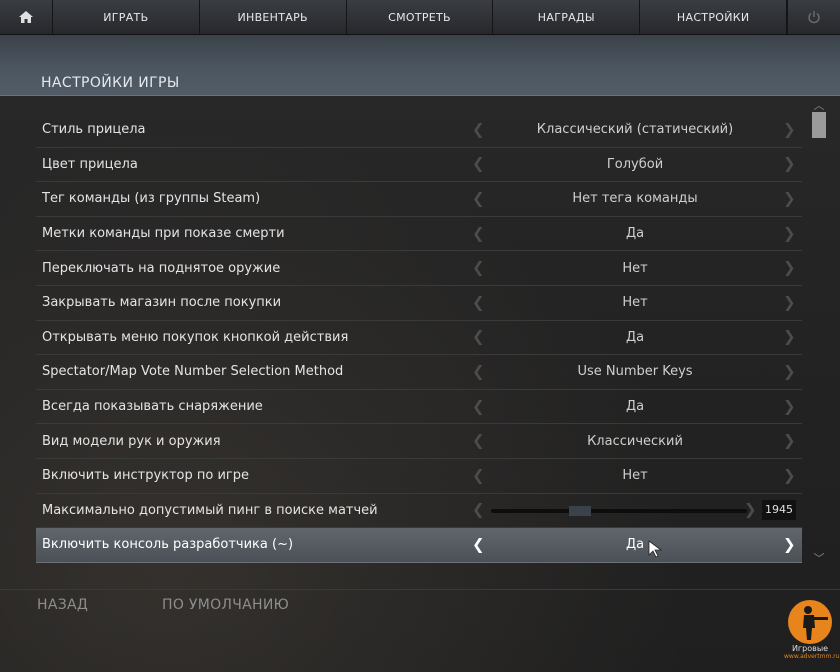 The height and width of the screenshot is (672, 840). I want to click on setting-row-viewmodel: Вид модели рук и оружия ❮ Классический ❯, so click(419, 441).